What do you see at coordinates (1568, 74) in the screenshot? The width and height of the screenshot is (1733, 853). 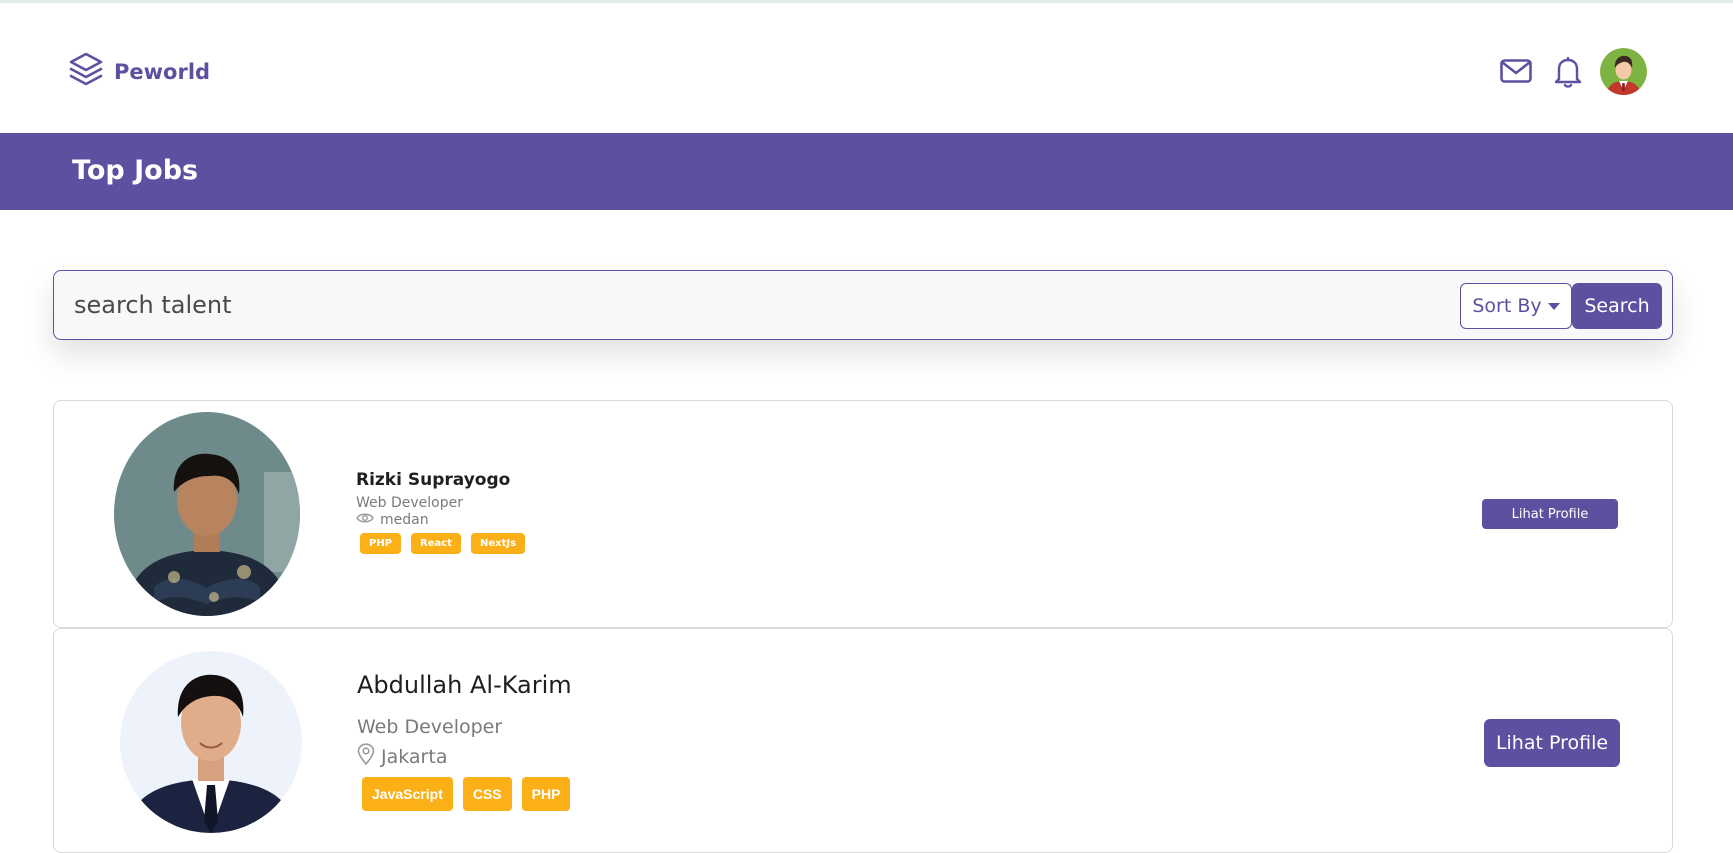 I see `bell-icon` at bounding box center [1568, 74].